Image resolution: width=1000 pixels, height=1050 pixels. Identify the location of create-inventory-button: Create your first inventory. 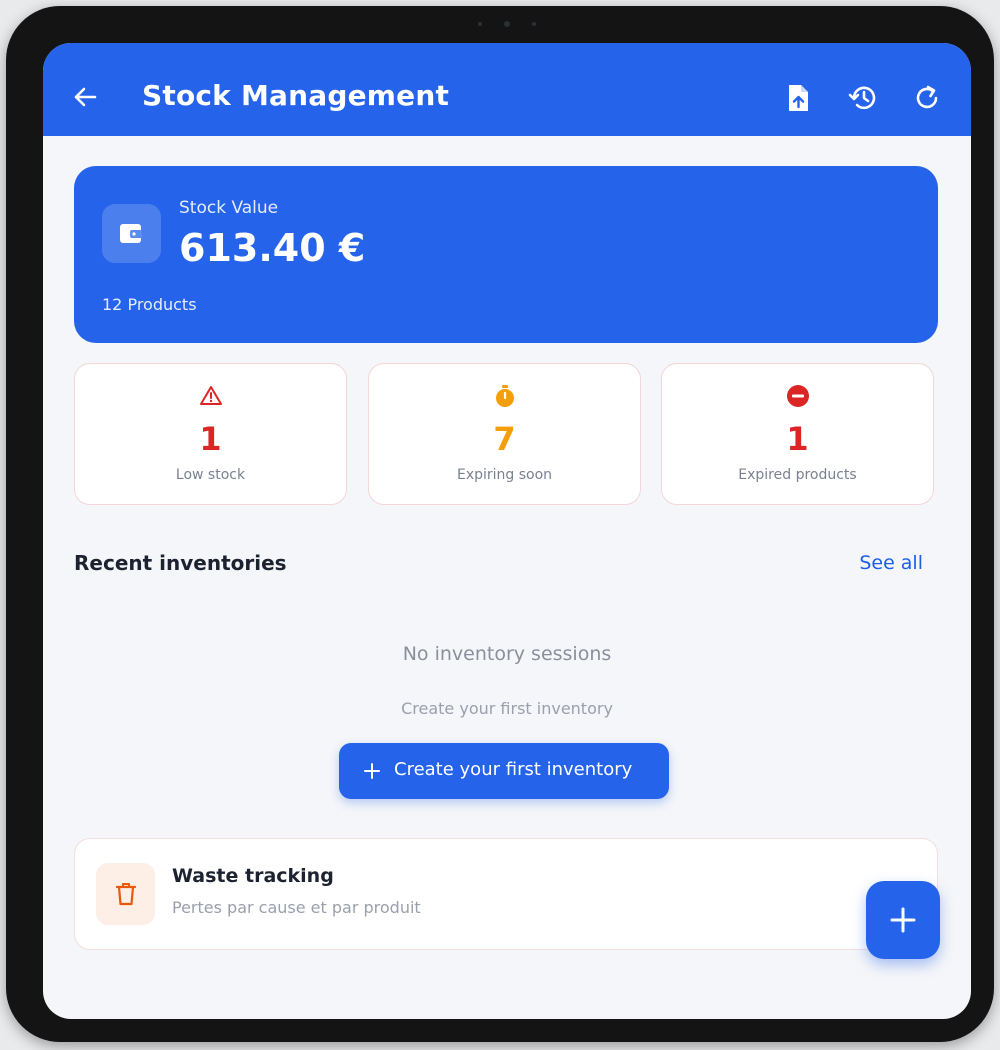
(504, 771).